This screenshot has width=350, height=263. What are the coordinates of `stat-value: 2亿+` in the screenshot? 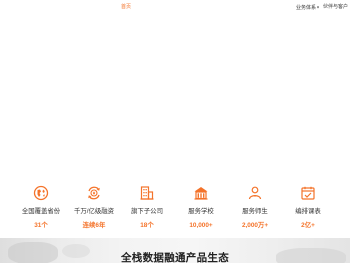 It's located at (308, 225).